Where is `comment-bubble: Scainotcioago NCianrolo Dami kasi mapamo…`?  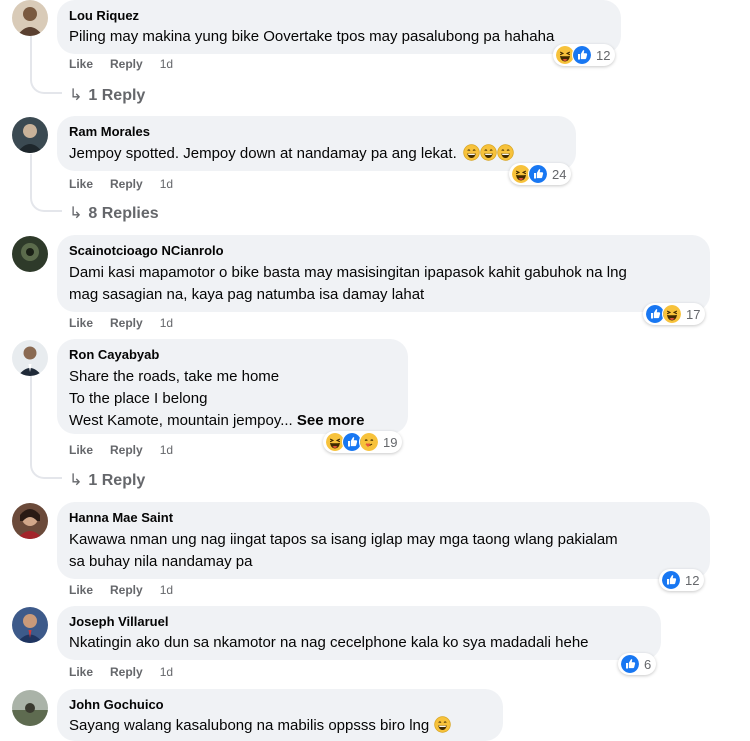
comment-bubble: Scainotcioago NCianrolo Dami kasi mapamo… is located at coordinates (383, 273).